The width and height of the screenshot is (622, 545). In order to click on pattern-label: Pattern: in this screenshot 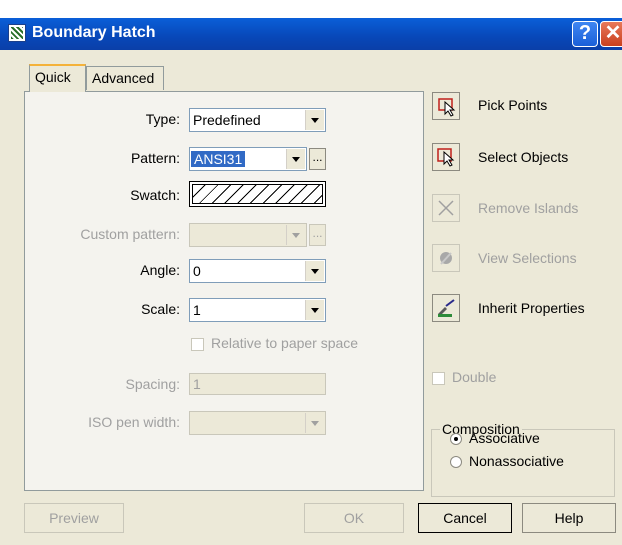, I will do `click(155, 158)`.